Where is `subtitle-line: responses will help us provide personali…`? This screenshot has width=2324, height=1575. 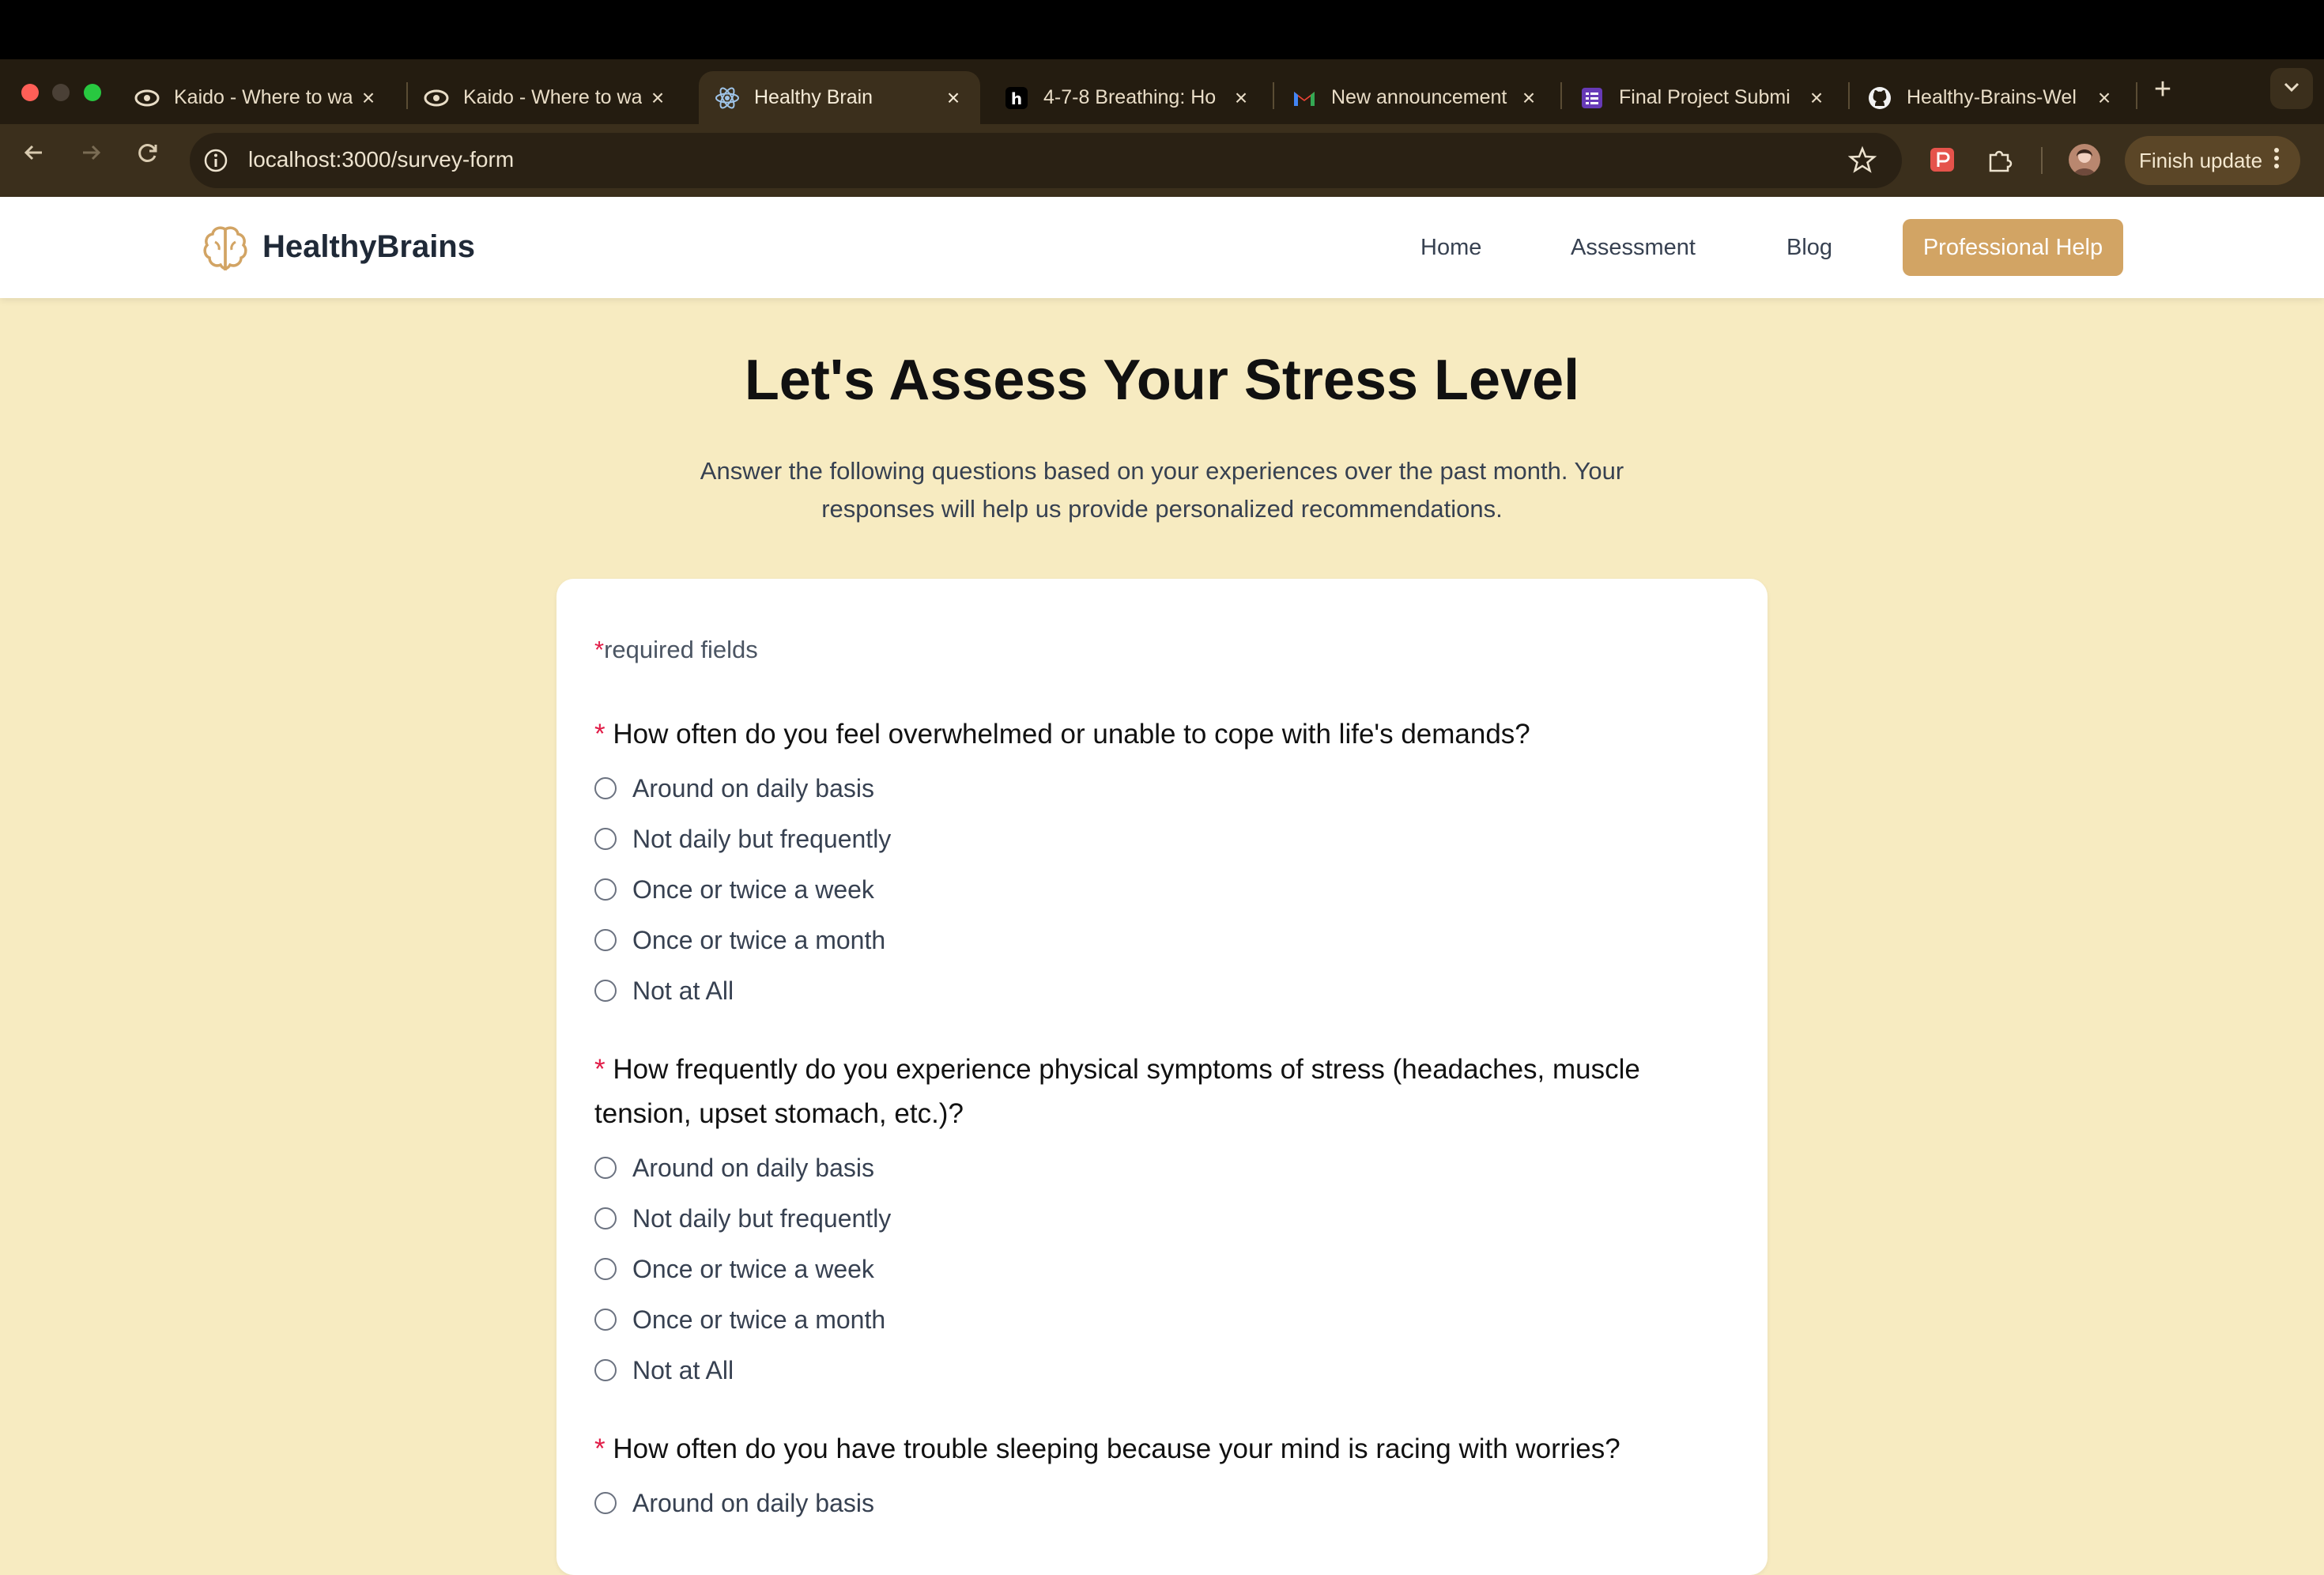
subtitle-line: responses will help us provide personali… is located at coordinates (1162, 509).